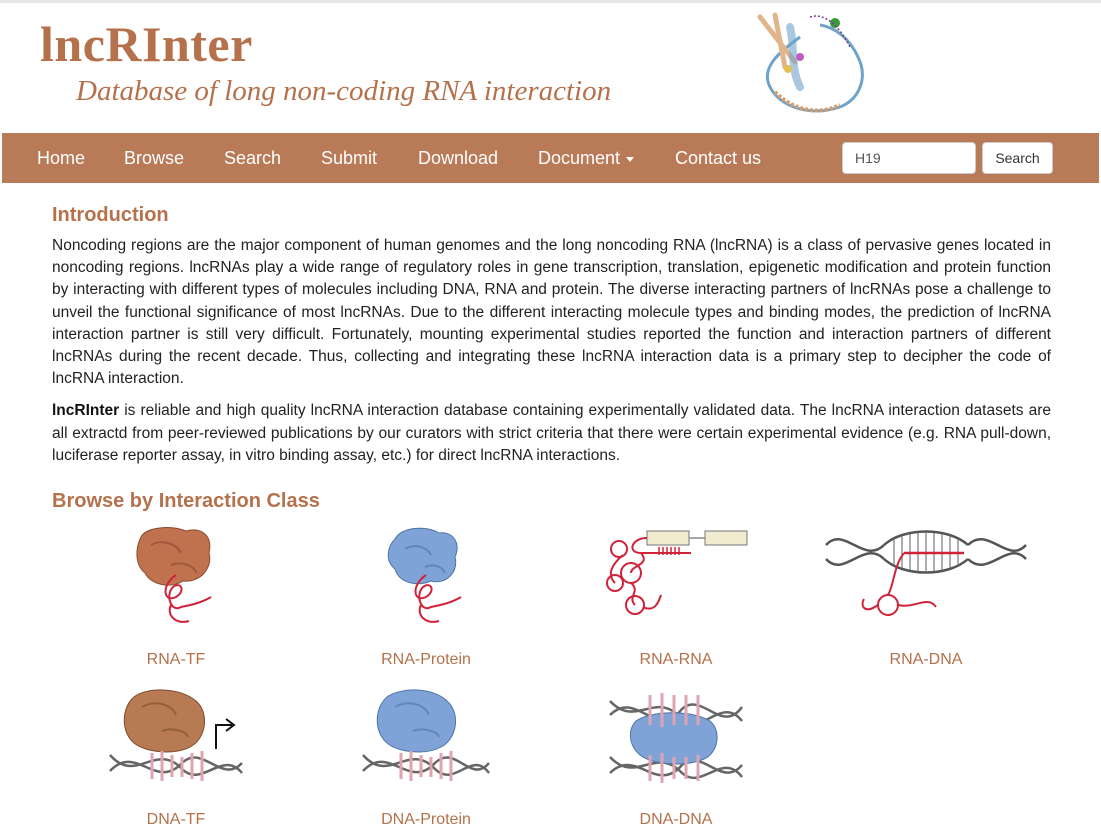  Describe the element at coordinates (458, 158) in the screenshot. I see `nav-download: Download` at that location.